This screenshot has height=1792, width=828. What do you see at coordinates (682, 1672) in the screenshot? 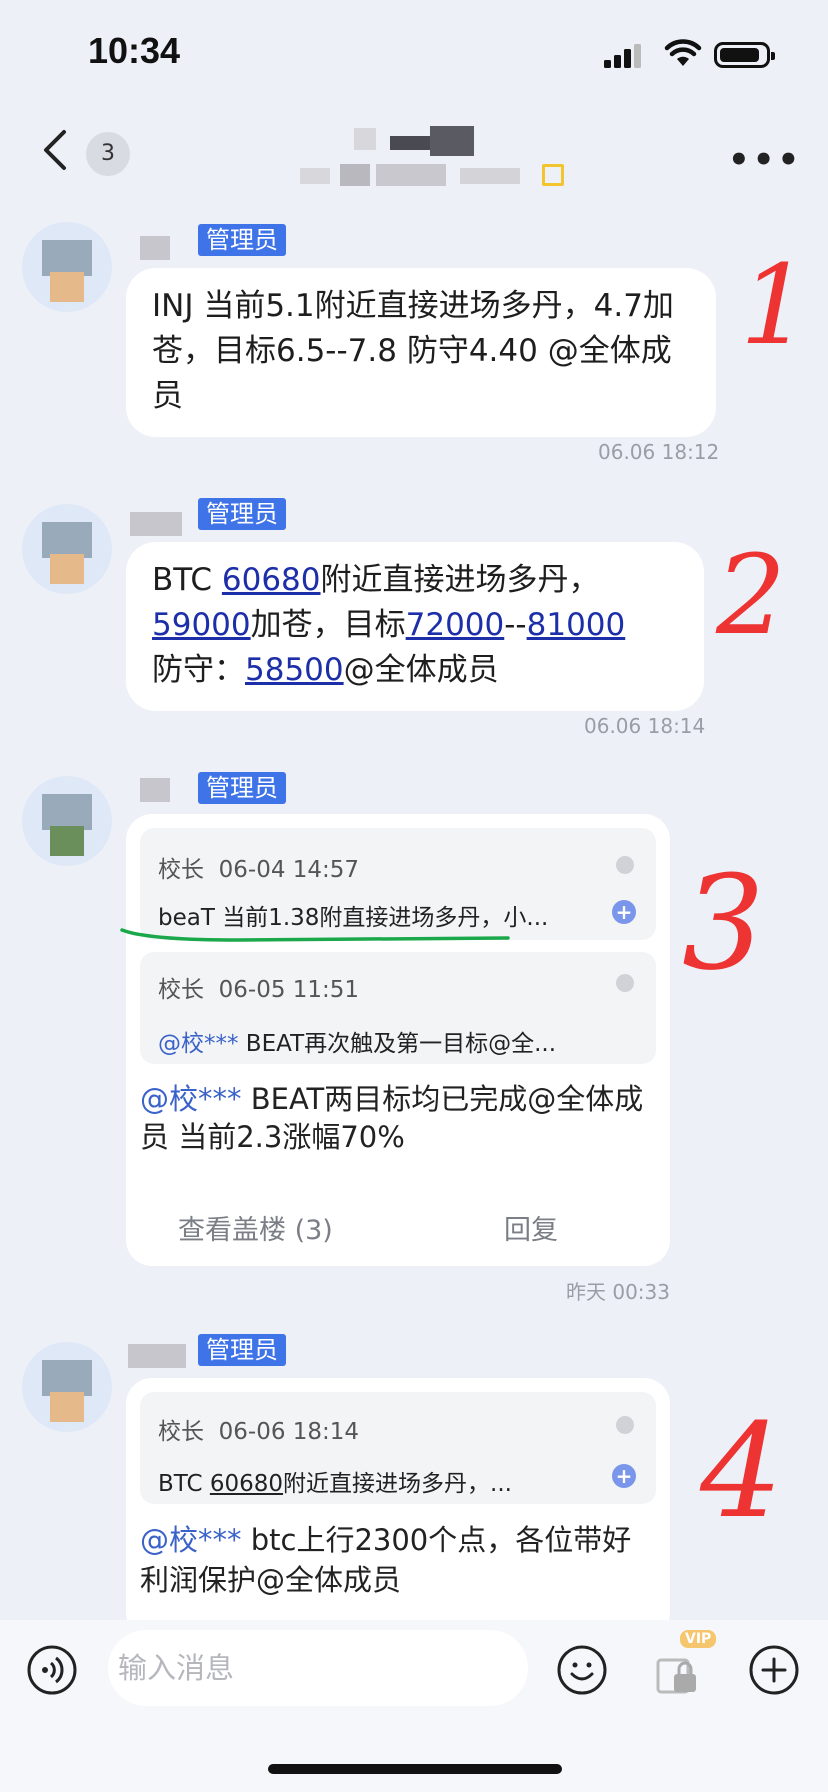
I see `lock-icon` at bounding box center [682, 1672].